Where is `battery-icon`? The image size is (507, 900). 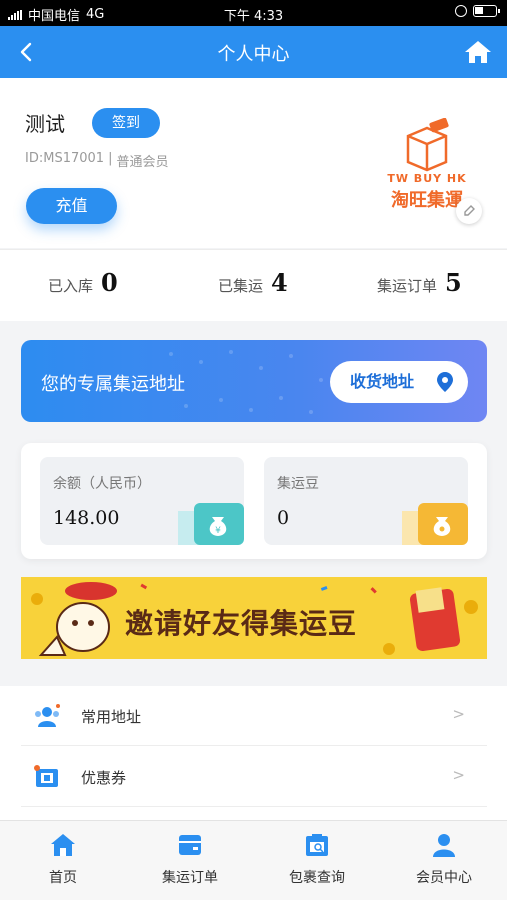
battery-icon is located at coordinates (486, 11).